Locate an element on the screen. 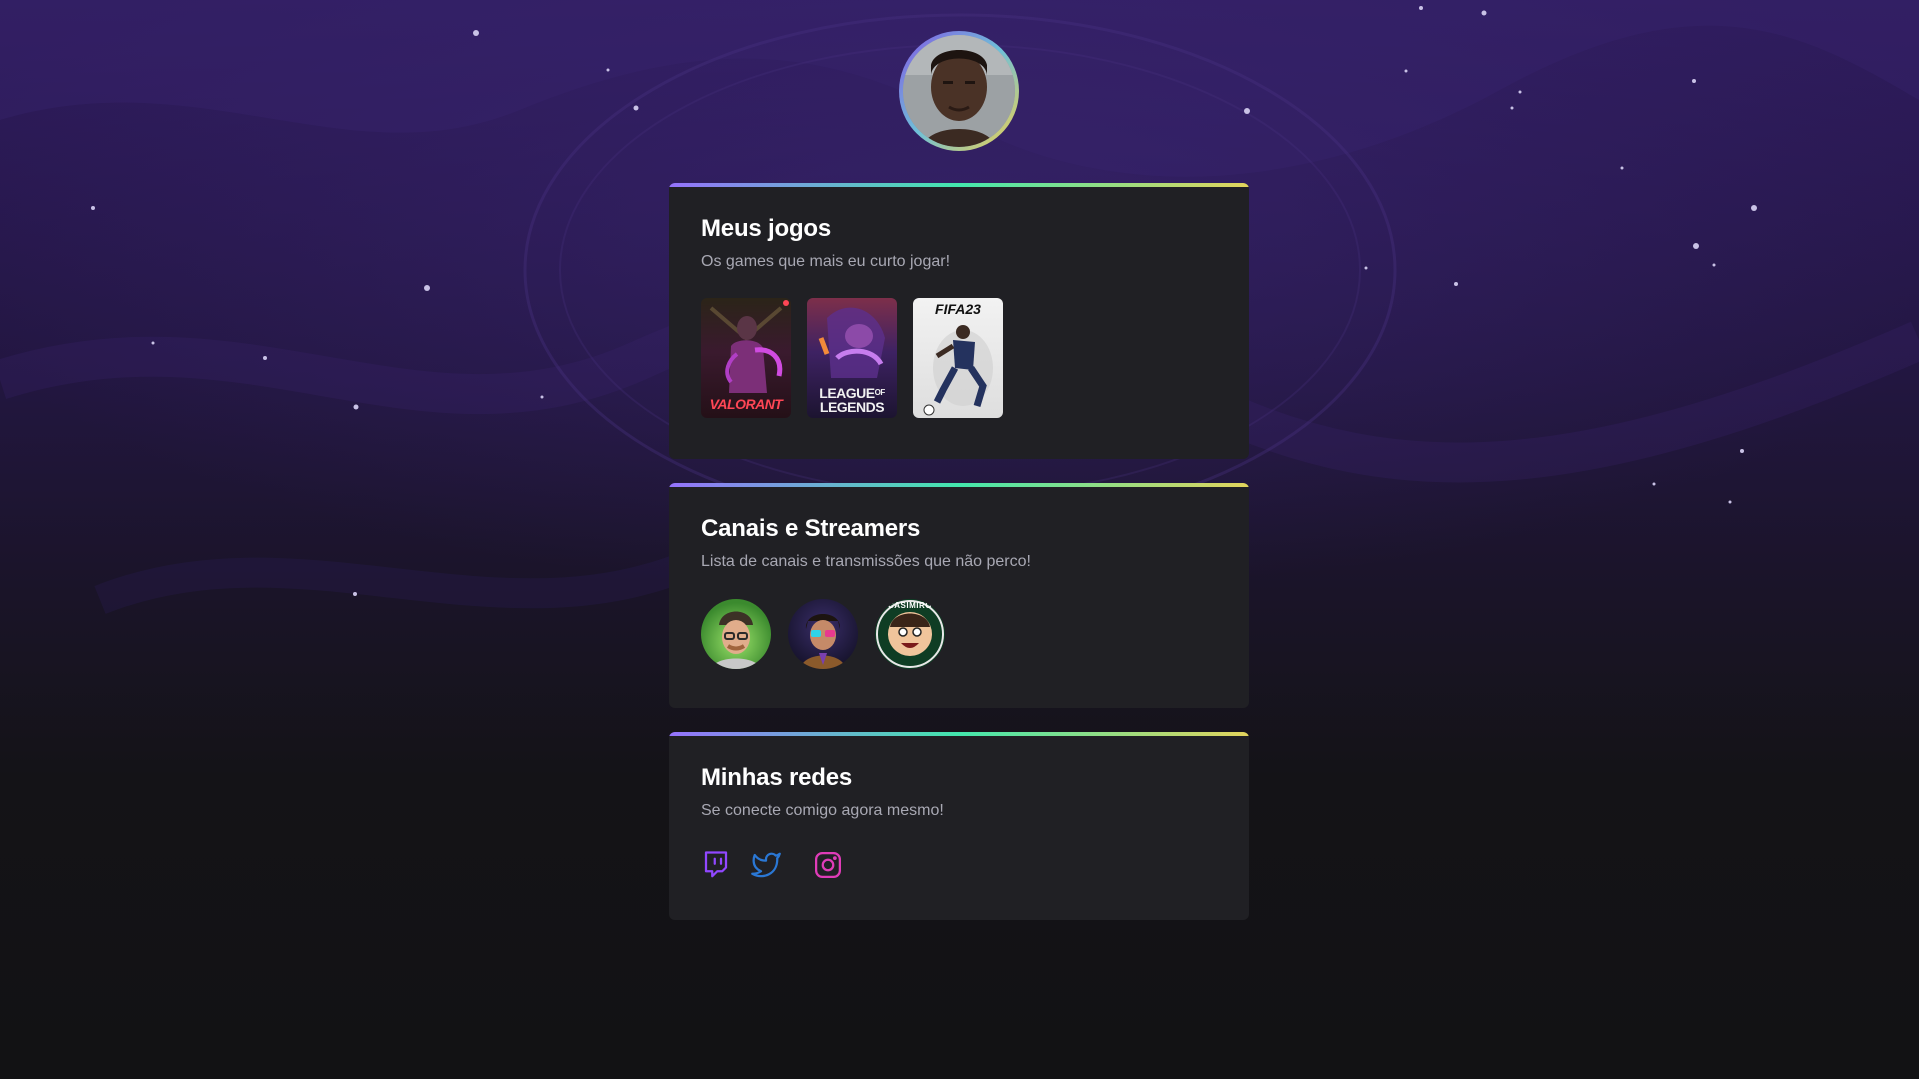  twitter-icon is located at coordinates (766, 865).